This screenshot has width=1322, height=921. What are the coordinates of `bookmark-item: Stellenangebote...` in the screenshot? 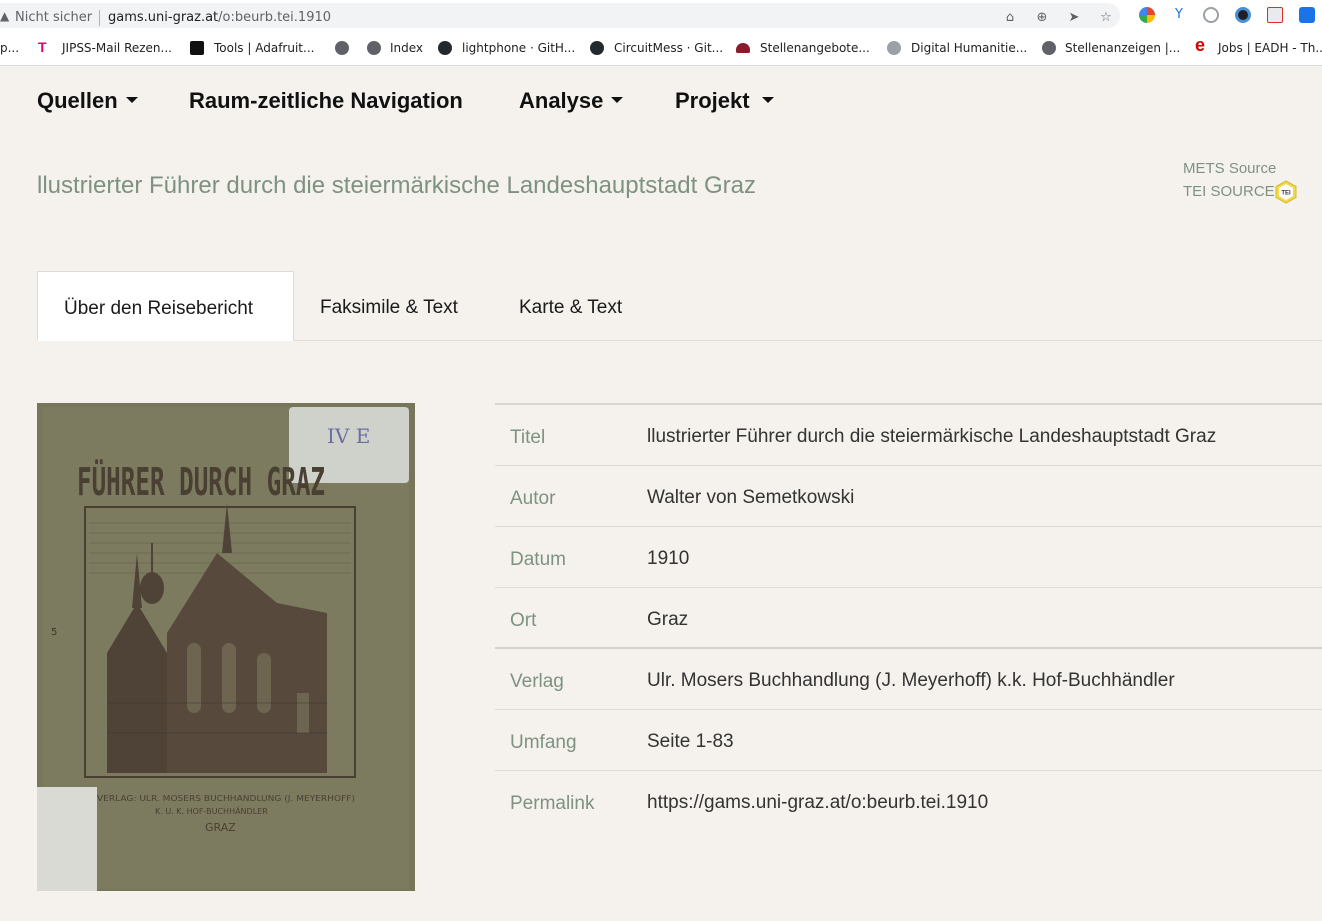 It's located at (815, 48).